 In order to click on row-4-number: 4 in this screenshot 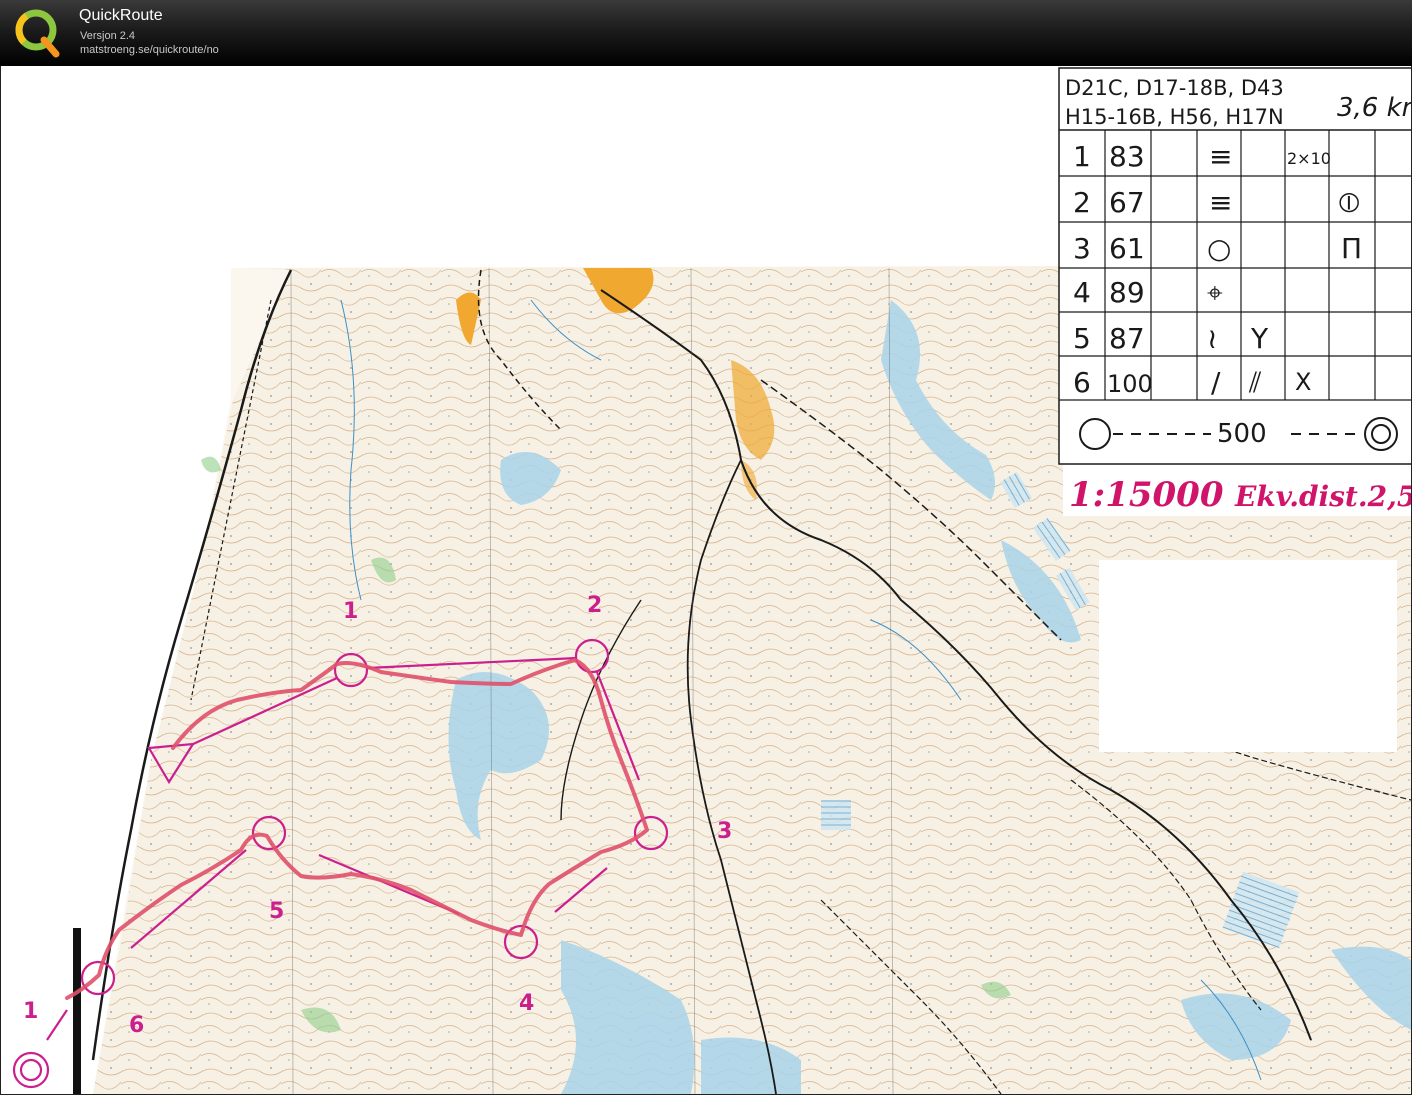, I will do `click(1082, 292)`.